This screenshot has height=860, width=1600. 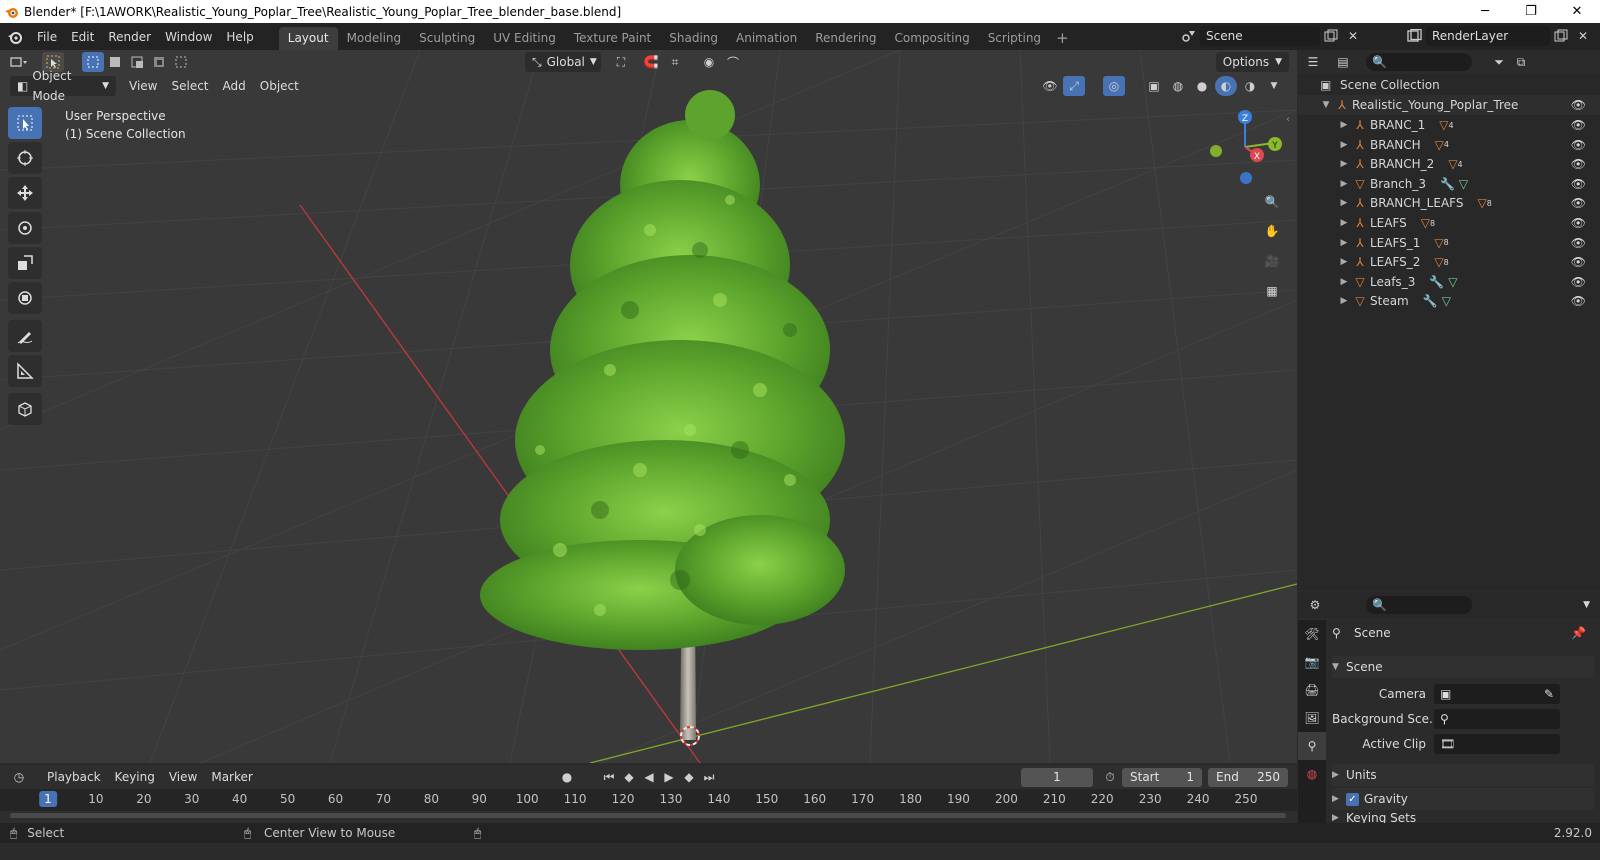 What do you see at coordinates (1521, 62) in the screenshot?
I see `new-collection-icon: ⧉` at bounding box center [1521, 62].